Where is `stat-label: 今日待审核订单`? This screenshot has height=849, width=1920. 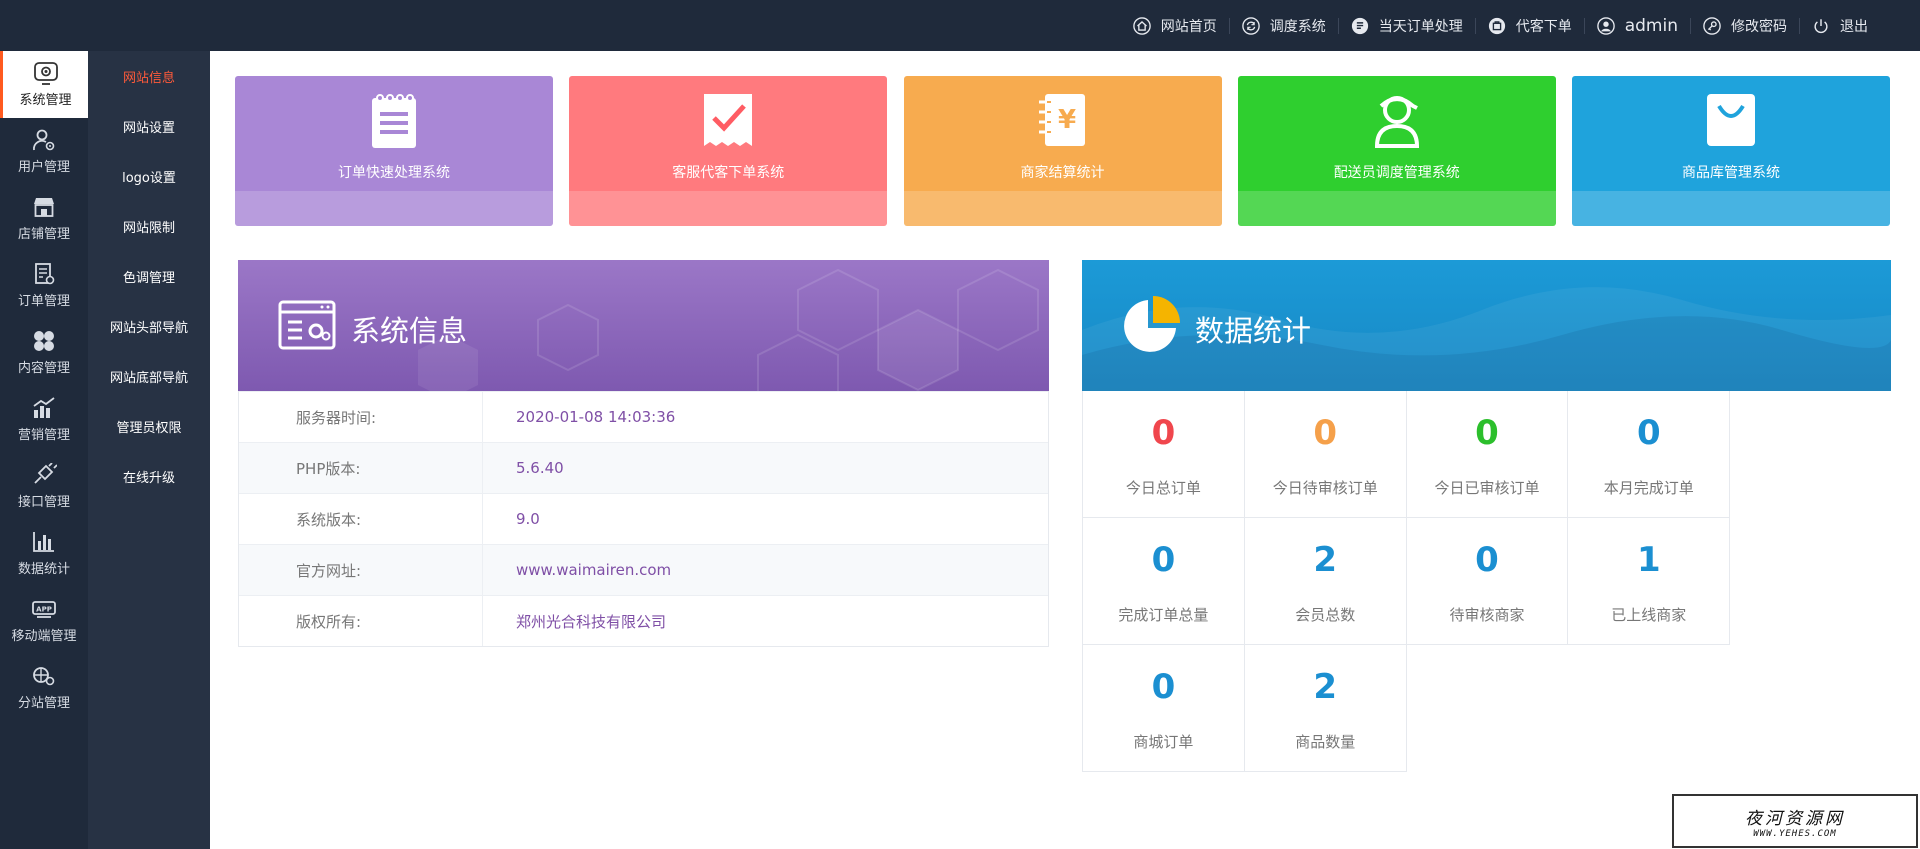 stat-label: 今日待审核订单 is located at coordinates (1325, 488).